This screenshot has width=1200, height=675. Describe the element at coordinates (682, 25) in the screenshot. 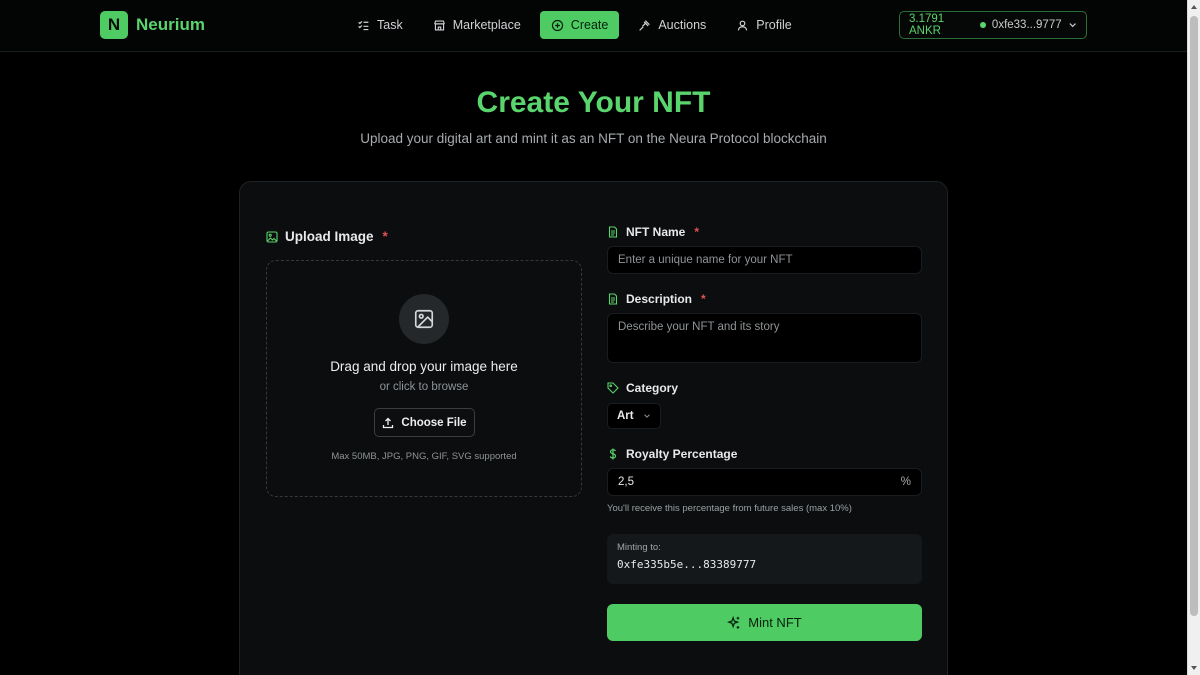

I see `nav-label-auctions: Auctions` at that location.